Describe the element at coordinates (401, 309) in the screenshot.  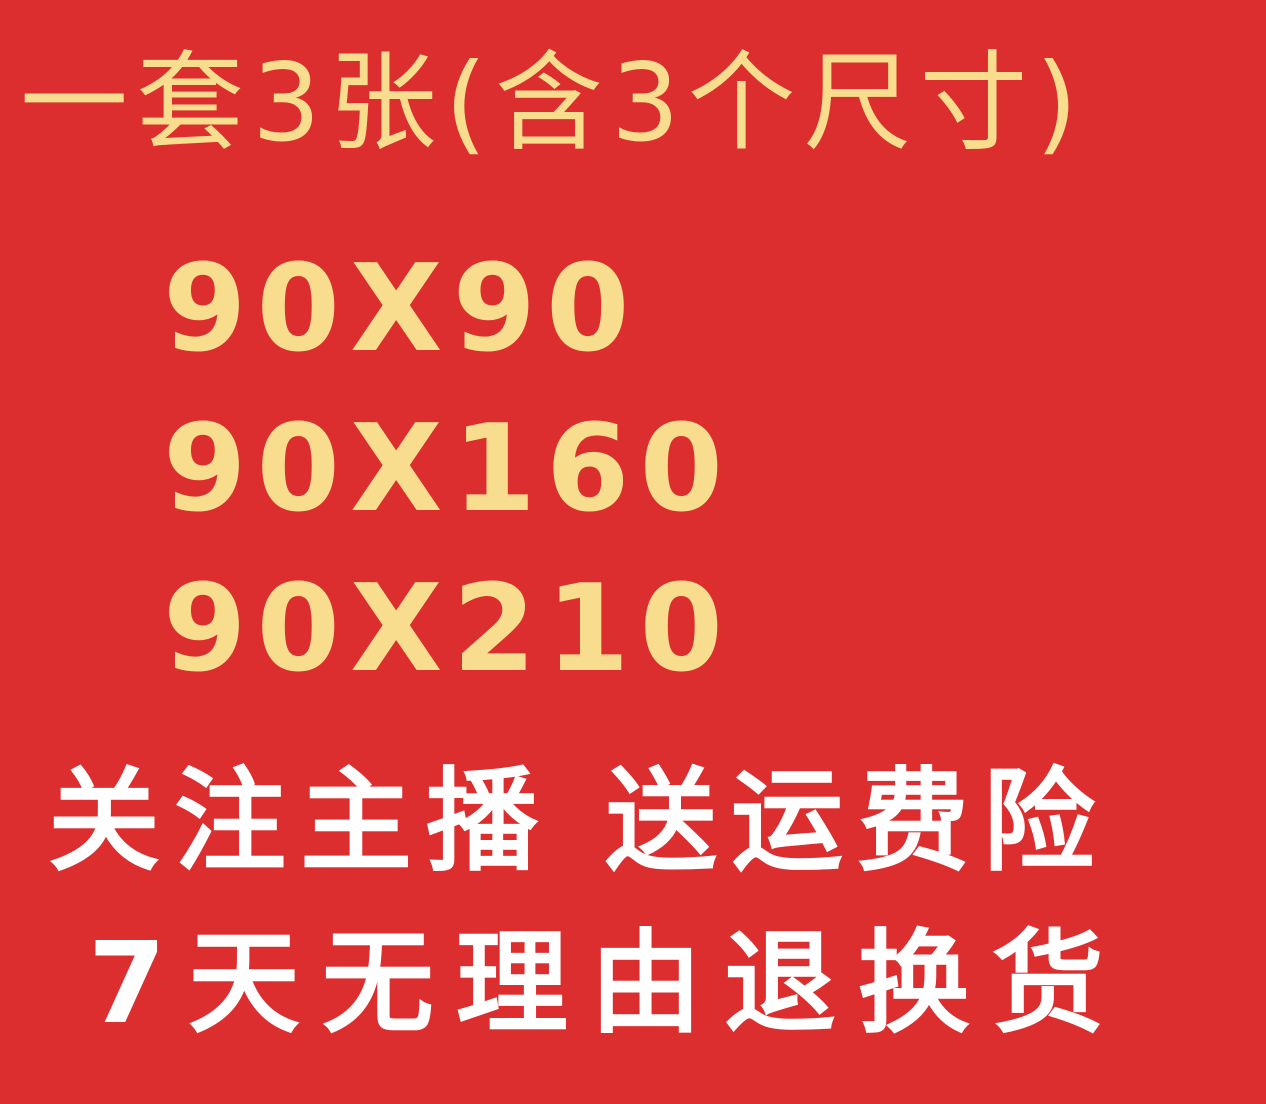
I see `size-option-90x90: 90X90` at that location.